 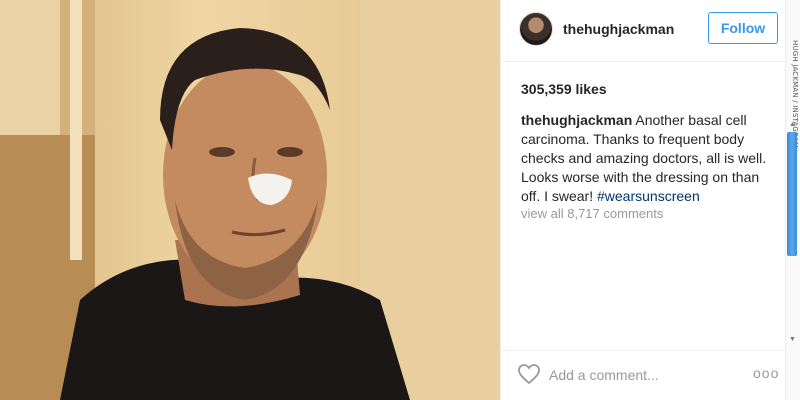 What do you see at coordinates (792, 126) in the screenshot?
I see `scroll-up-arrow-icon: ▲` at bounding box center [792, 126].